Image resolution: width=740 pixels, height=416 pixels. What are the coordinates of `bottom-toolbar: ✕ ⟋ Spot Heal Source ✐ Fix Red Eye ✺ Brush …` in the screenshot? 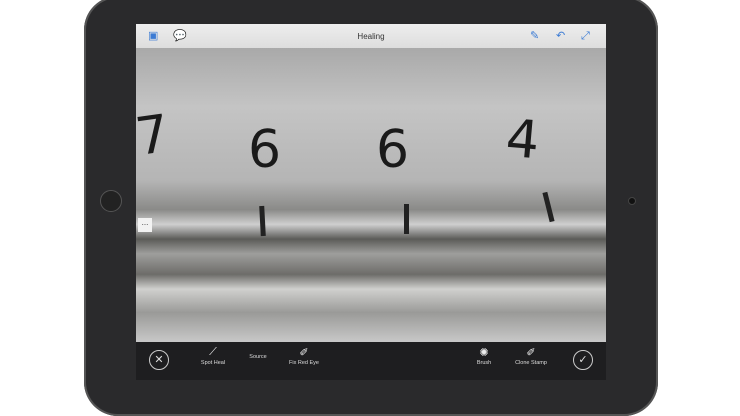 It's located at (371, 361).